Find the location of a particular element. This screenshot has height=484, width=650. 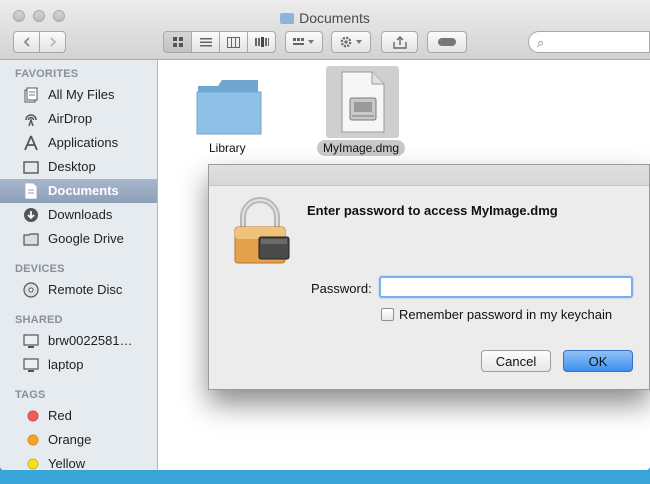

ok-button: OK is located at coordinates (598, 361).